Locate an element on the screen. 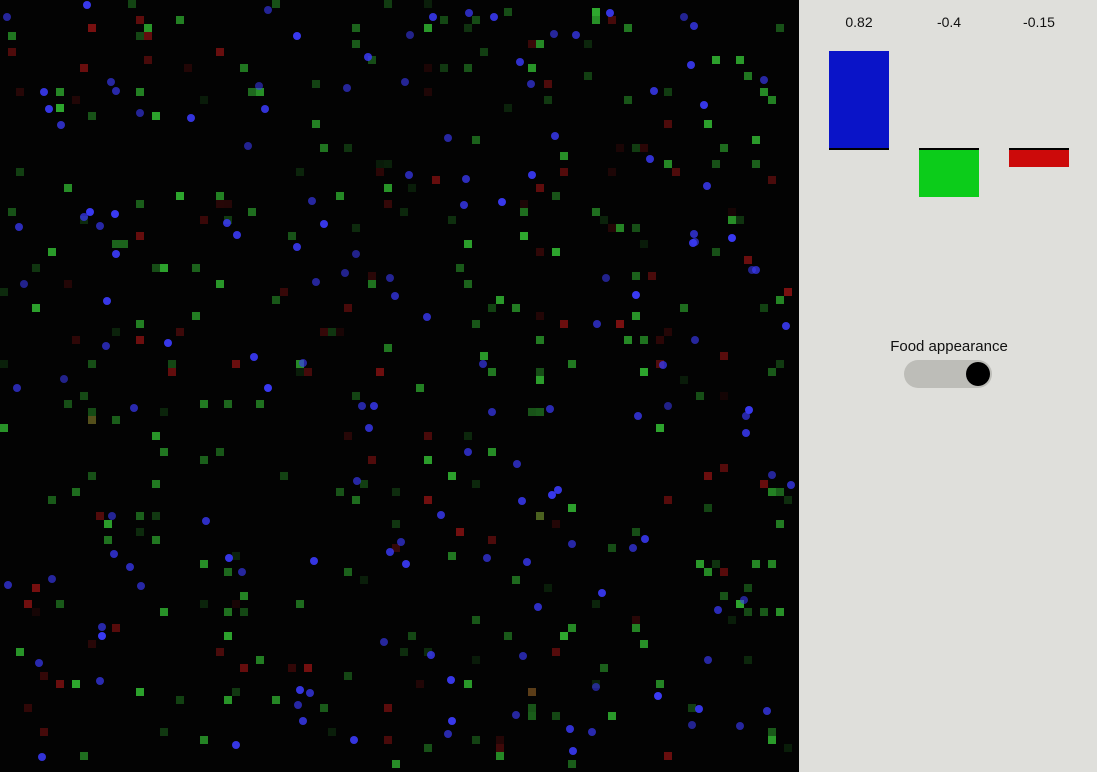  bar-value-label-red: -0.15 is located at coordinates (1039, 22).